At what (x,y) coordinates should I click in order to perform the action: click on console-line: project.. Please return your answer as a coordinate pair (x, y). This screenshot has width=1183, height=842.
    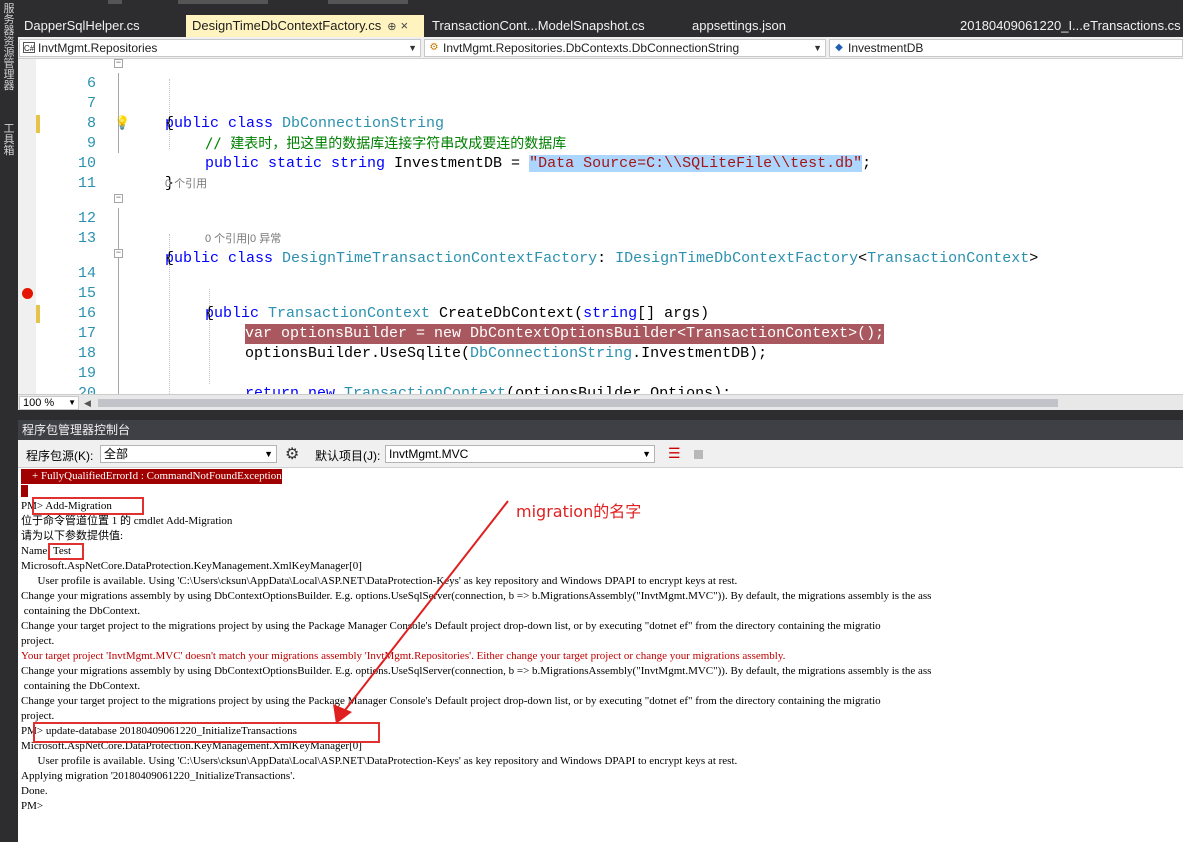
    Looking at the image, I should click on (38, 641).